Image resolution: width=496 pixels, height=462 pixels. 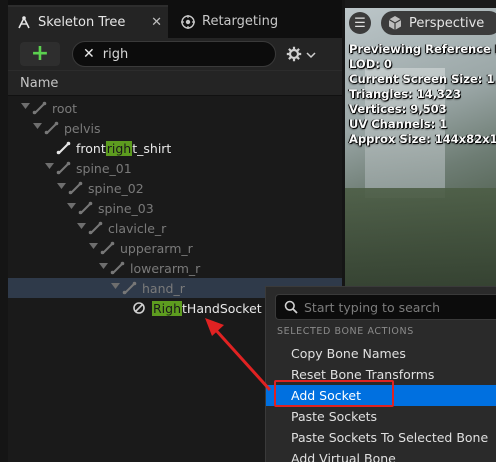 I want to click on skeleton-tree-icon, so click(x=24, y=23).